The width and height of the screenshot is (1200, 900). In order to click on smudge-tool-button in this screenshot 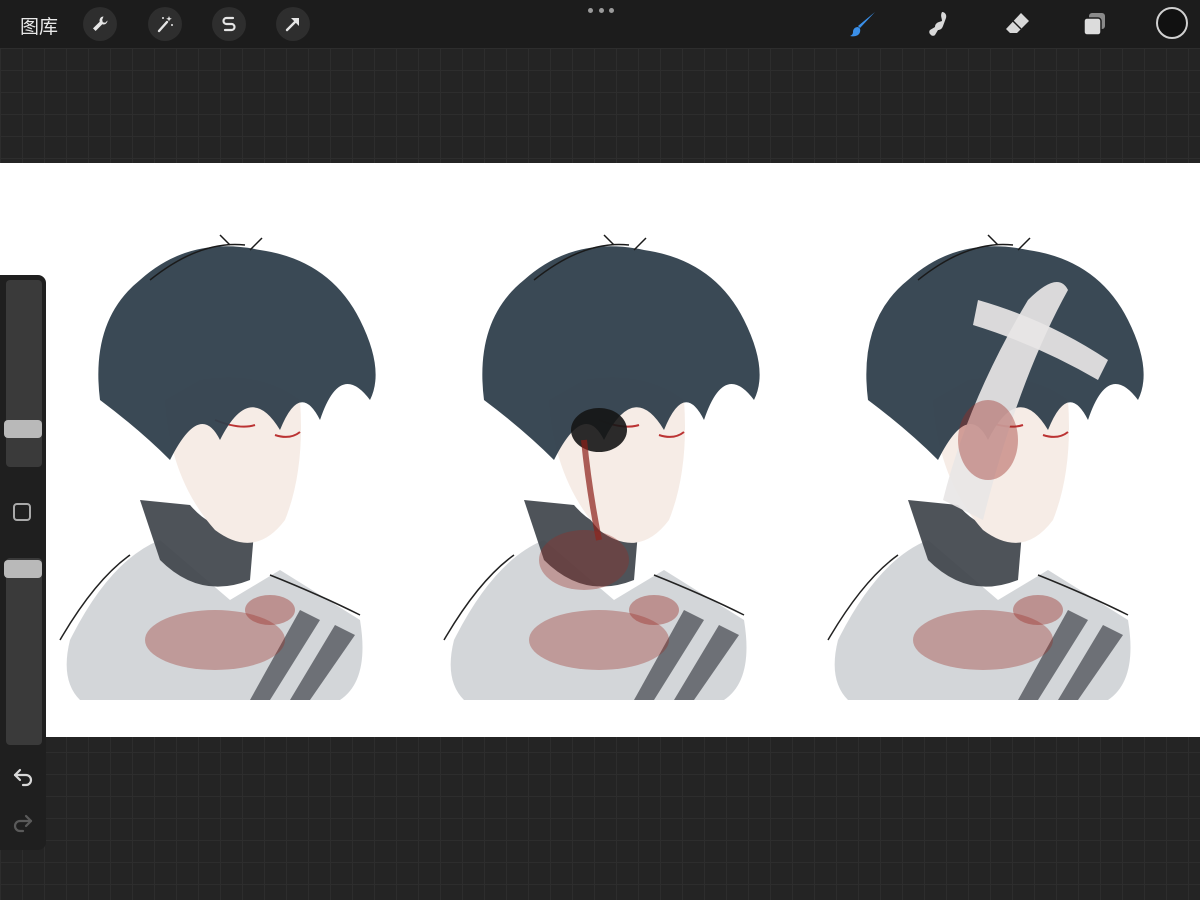, I will do `click(939, 24)`.